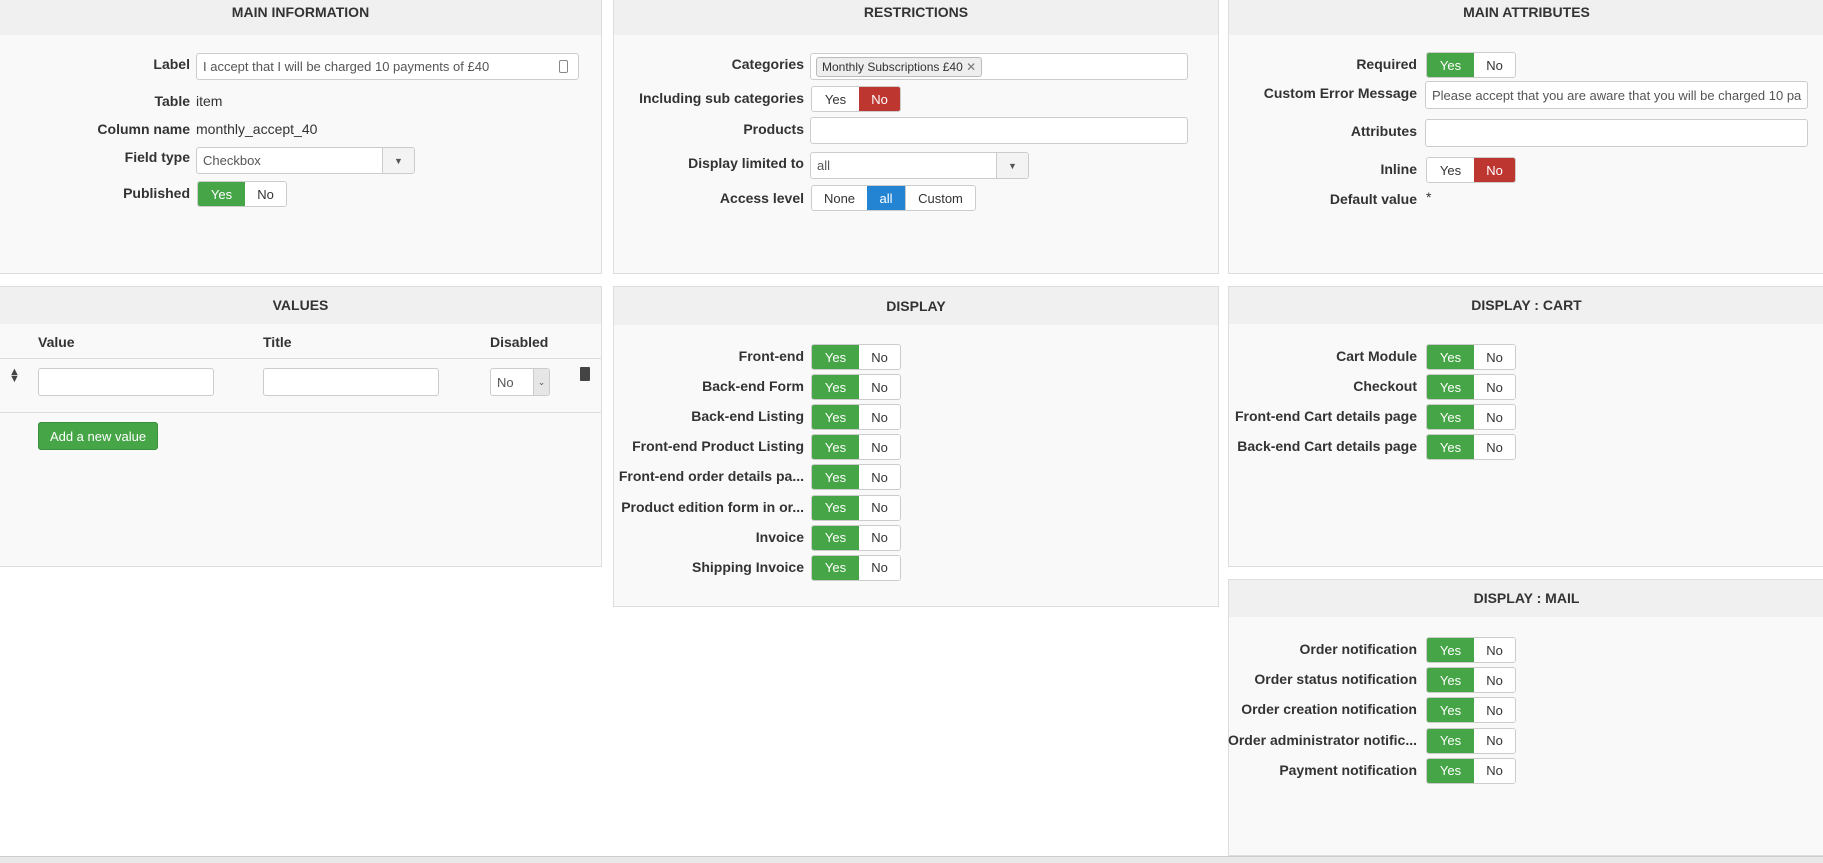 This screenshot has width=1823, height=863. What do you see at coordinates (911, 859) in the screenshot?
I see `horizontal-scrollbar` at bounding box center [911, 859].